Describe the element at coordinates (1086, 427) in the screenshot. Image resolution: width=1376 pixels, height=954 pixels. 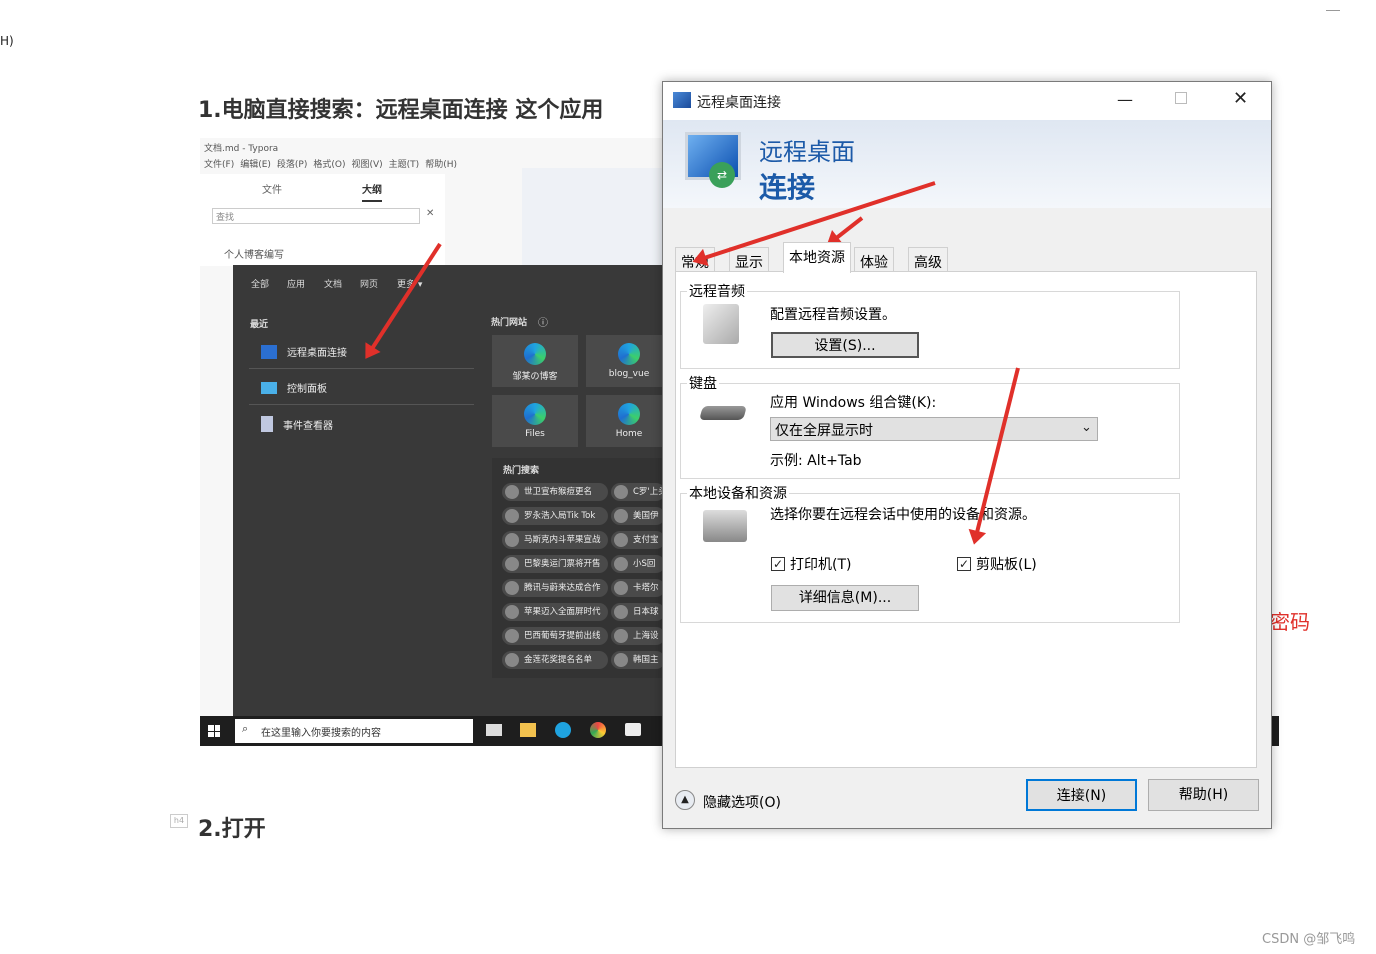
I see `chevron-down-icon: ⌄` at that location.